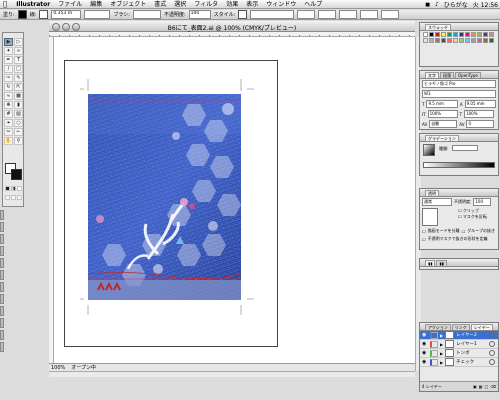 The height and width of the screenshot is (400, 500). I want to click on input-method-icon: ■, so click(427, 5).